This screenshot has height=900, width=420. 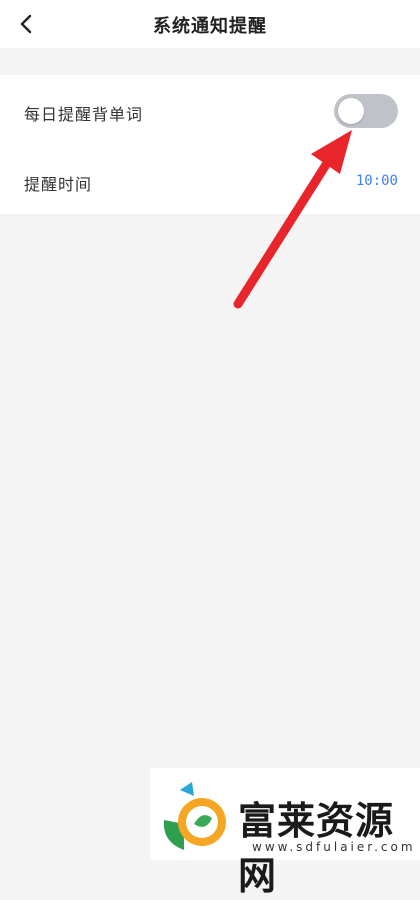 I want to click on top-bar: 系统通知提醒, so click(x=210, y=24).